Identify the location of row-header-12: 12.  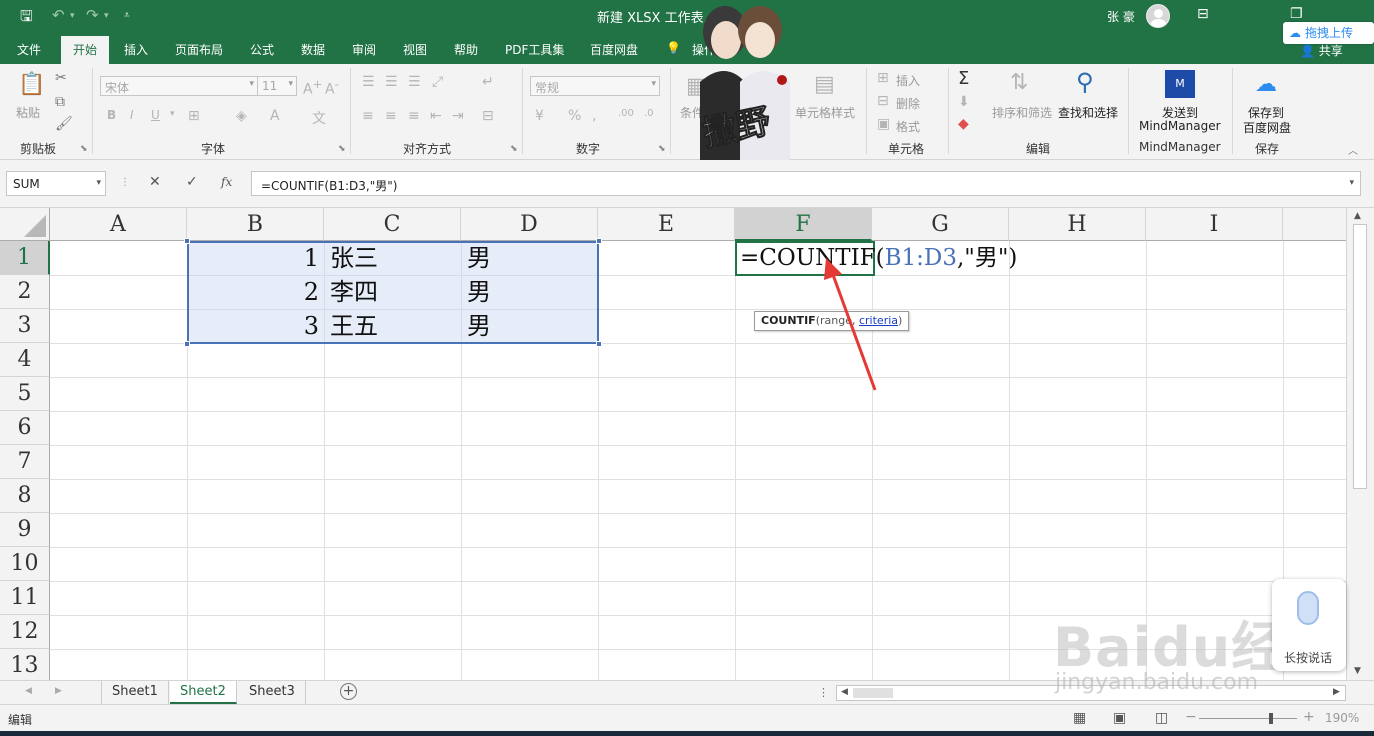
(25, 632).